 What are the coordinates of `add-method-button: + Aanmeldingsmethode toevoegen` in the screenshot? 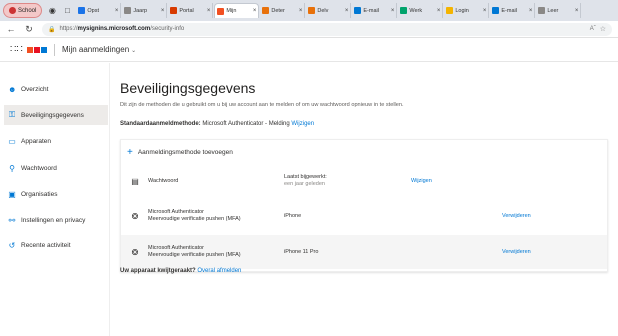 It's located at (180, 152).